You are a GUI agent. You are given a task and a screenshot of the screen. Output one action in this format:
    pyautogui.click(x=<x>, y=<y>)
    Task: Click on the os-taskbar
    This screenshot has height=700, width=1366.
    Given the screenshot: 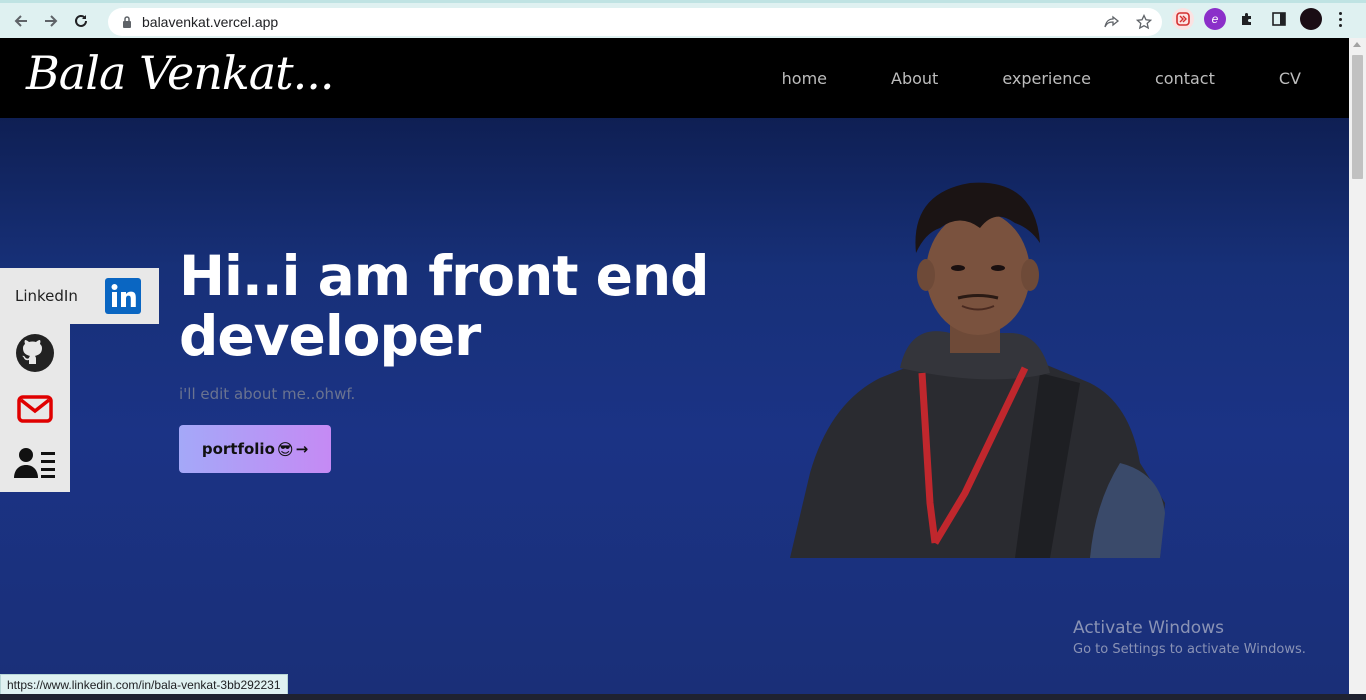 What is the action you would take?
    pyautogui.click(x=683, y=697)
    